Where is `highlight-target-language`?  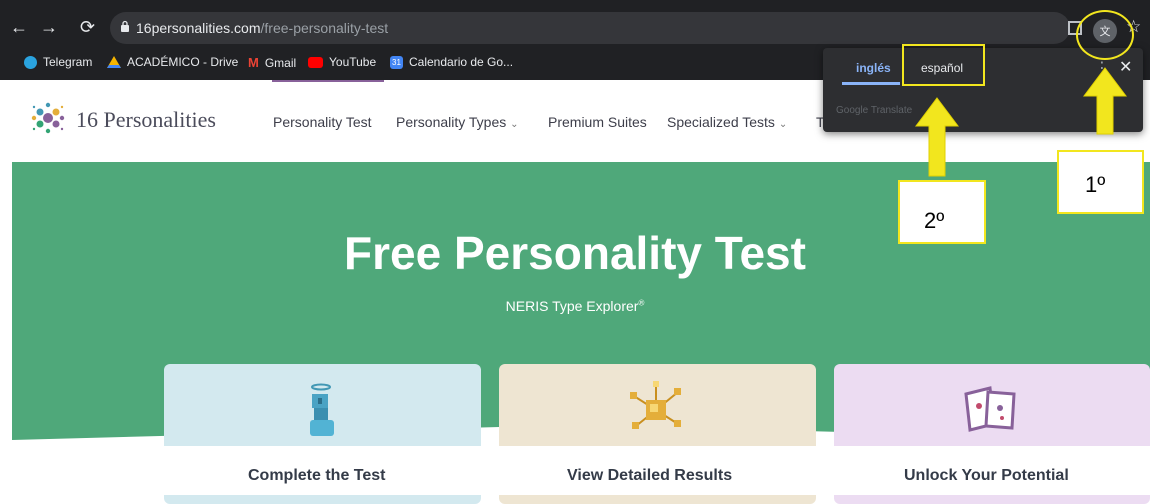
highlight-target-language is located at coordinates (943, 65).